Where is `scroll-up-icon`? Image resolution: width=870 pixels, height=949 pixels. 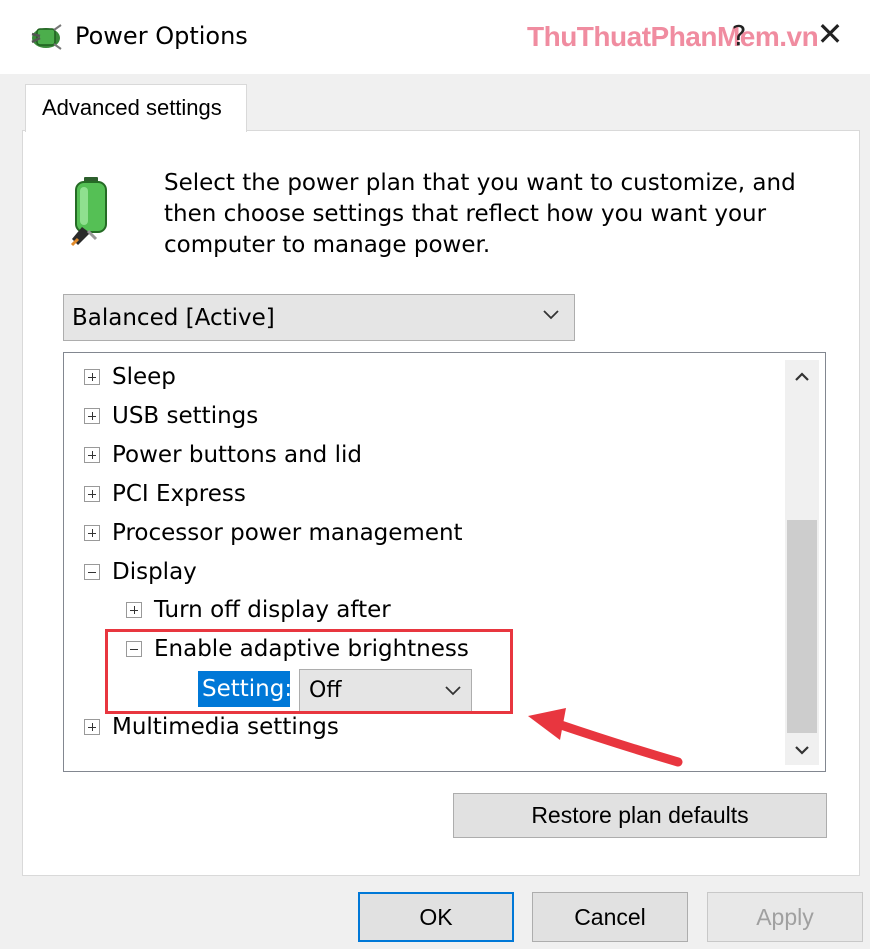
scroll-up-icon is located at coordinates (802, 377).